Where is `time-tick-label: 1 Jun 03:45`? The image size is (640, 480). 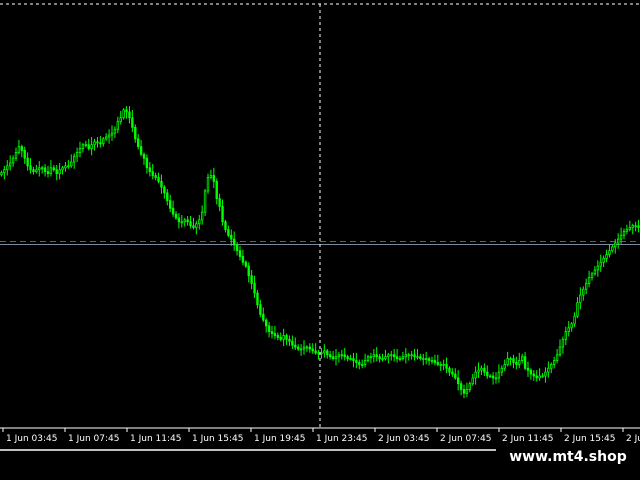
time-tick-label: 1 Jun 03:45 is located at coordinates (31, 439).